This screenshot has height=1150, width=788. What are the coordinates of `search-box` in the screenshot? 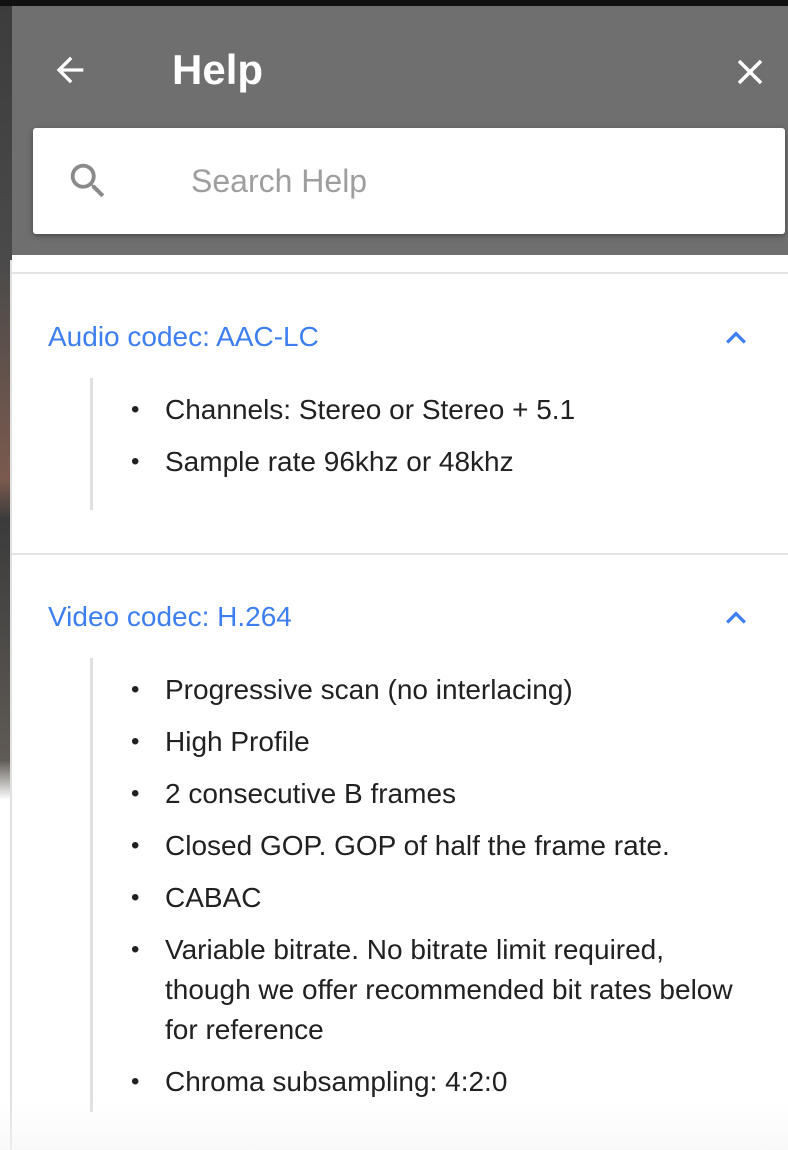 It's located at (409, 181).